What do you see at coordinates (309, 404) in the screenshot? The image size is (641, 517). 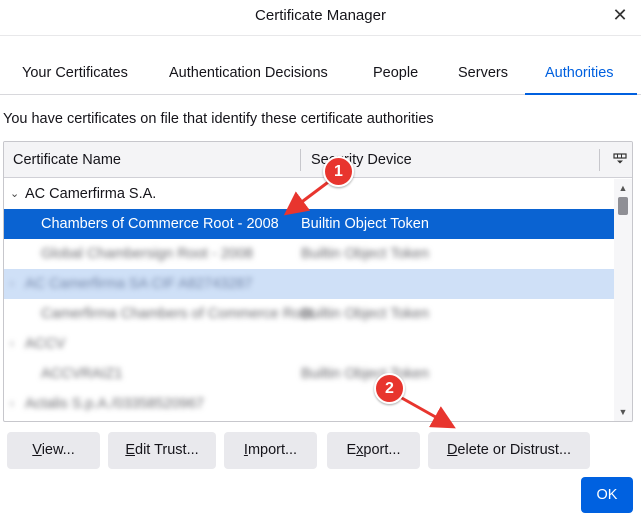 I see `tree-group-row: › Actalis S.p.A./03358520967` at bounding box center [309, 404].